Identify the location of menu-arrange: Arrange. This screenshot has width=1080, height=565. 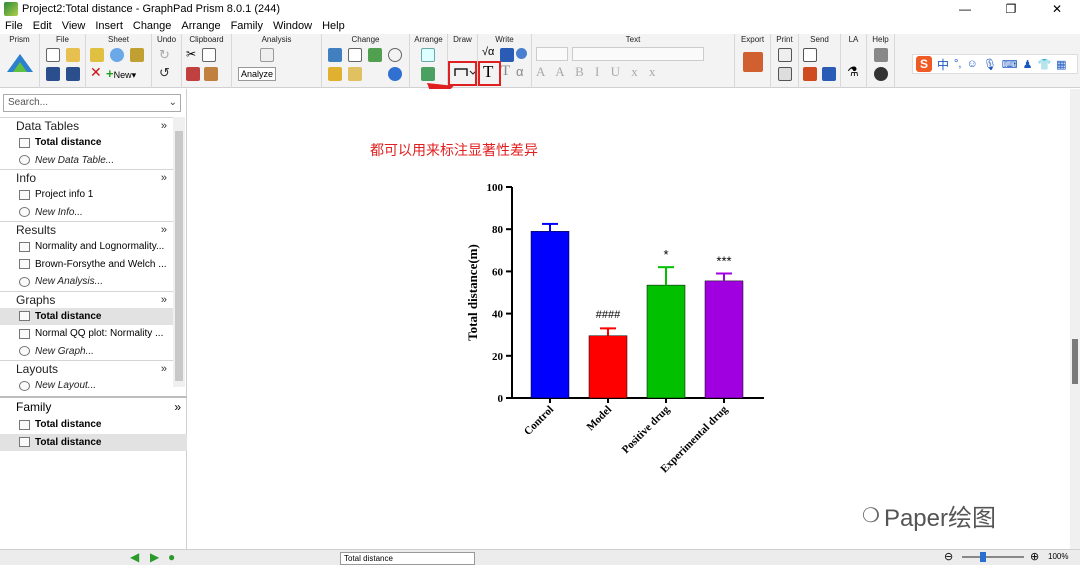
(200, 26).